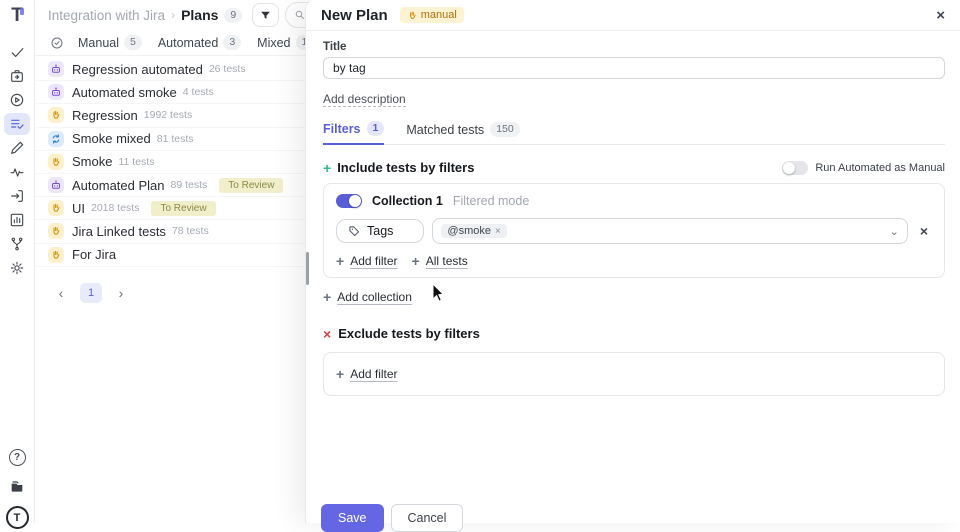 The width and height of the screenshot is (960, 532). What do you see at coordinates (354, 15) in the screenshot?
I see `drawer-title: New Plan` at bounding box center [354, 15].